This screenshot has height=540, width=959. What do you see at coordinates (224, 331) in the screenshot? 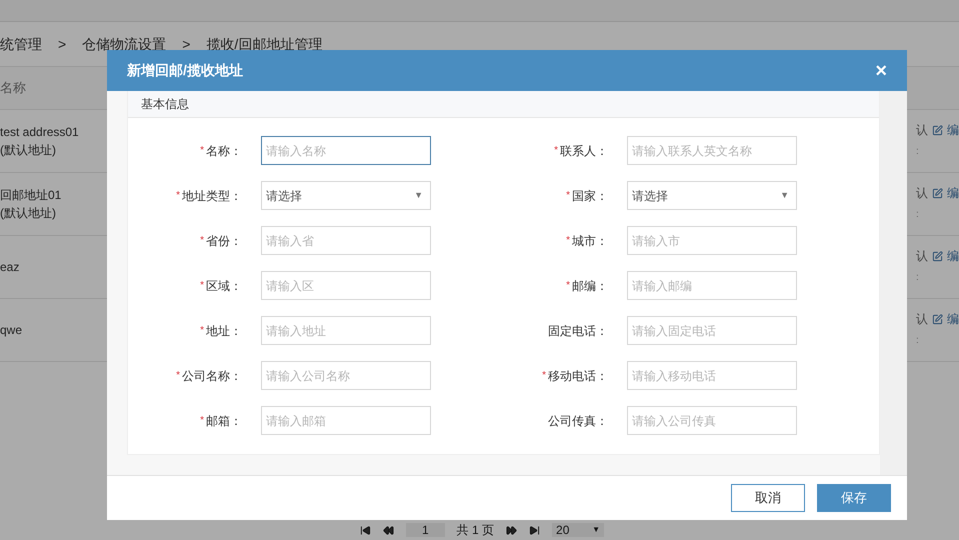
I see `field-label: 地址：` at bounding box center [224, 331].